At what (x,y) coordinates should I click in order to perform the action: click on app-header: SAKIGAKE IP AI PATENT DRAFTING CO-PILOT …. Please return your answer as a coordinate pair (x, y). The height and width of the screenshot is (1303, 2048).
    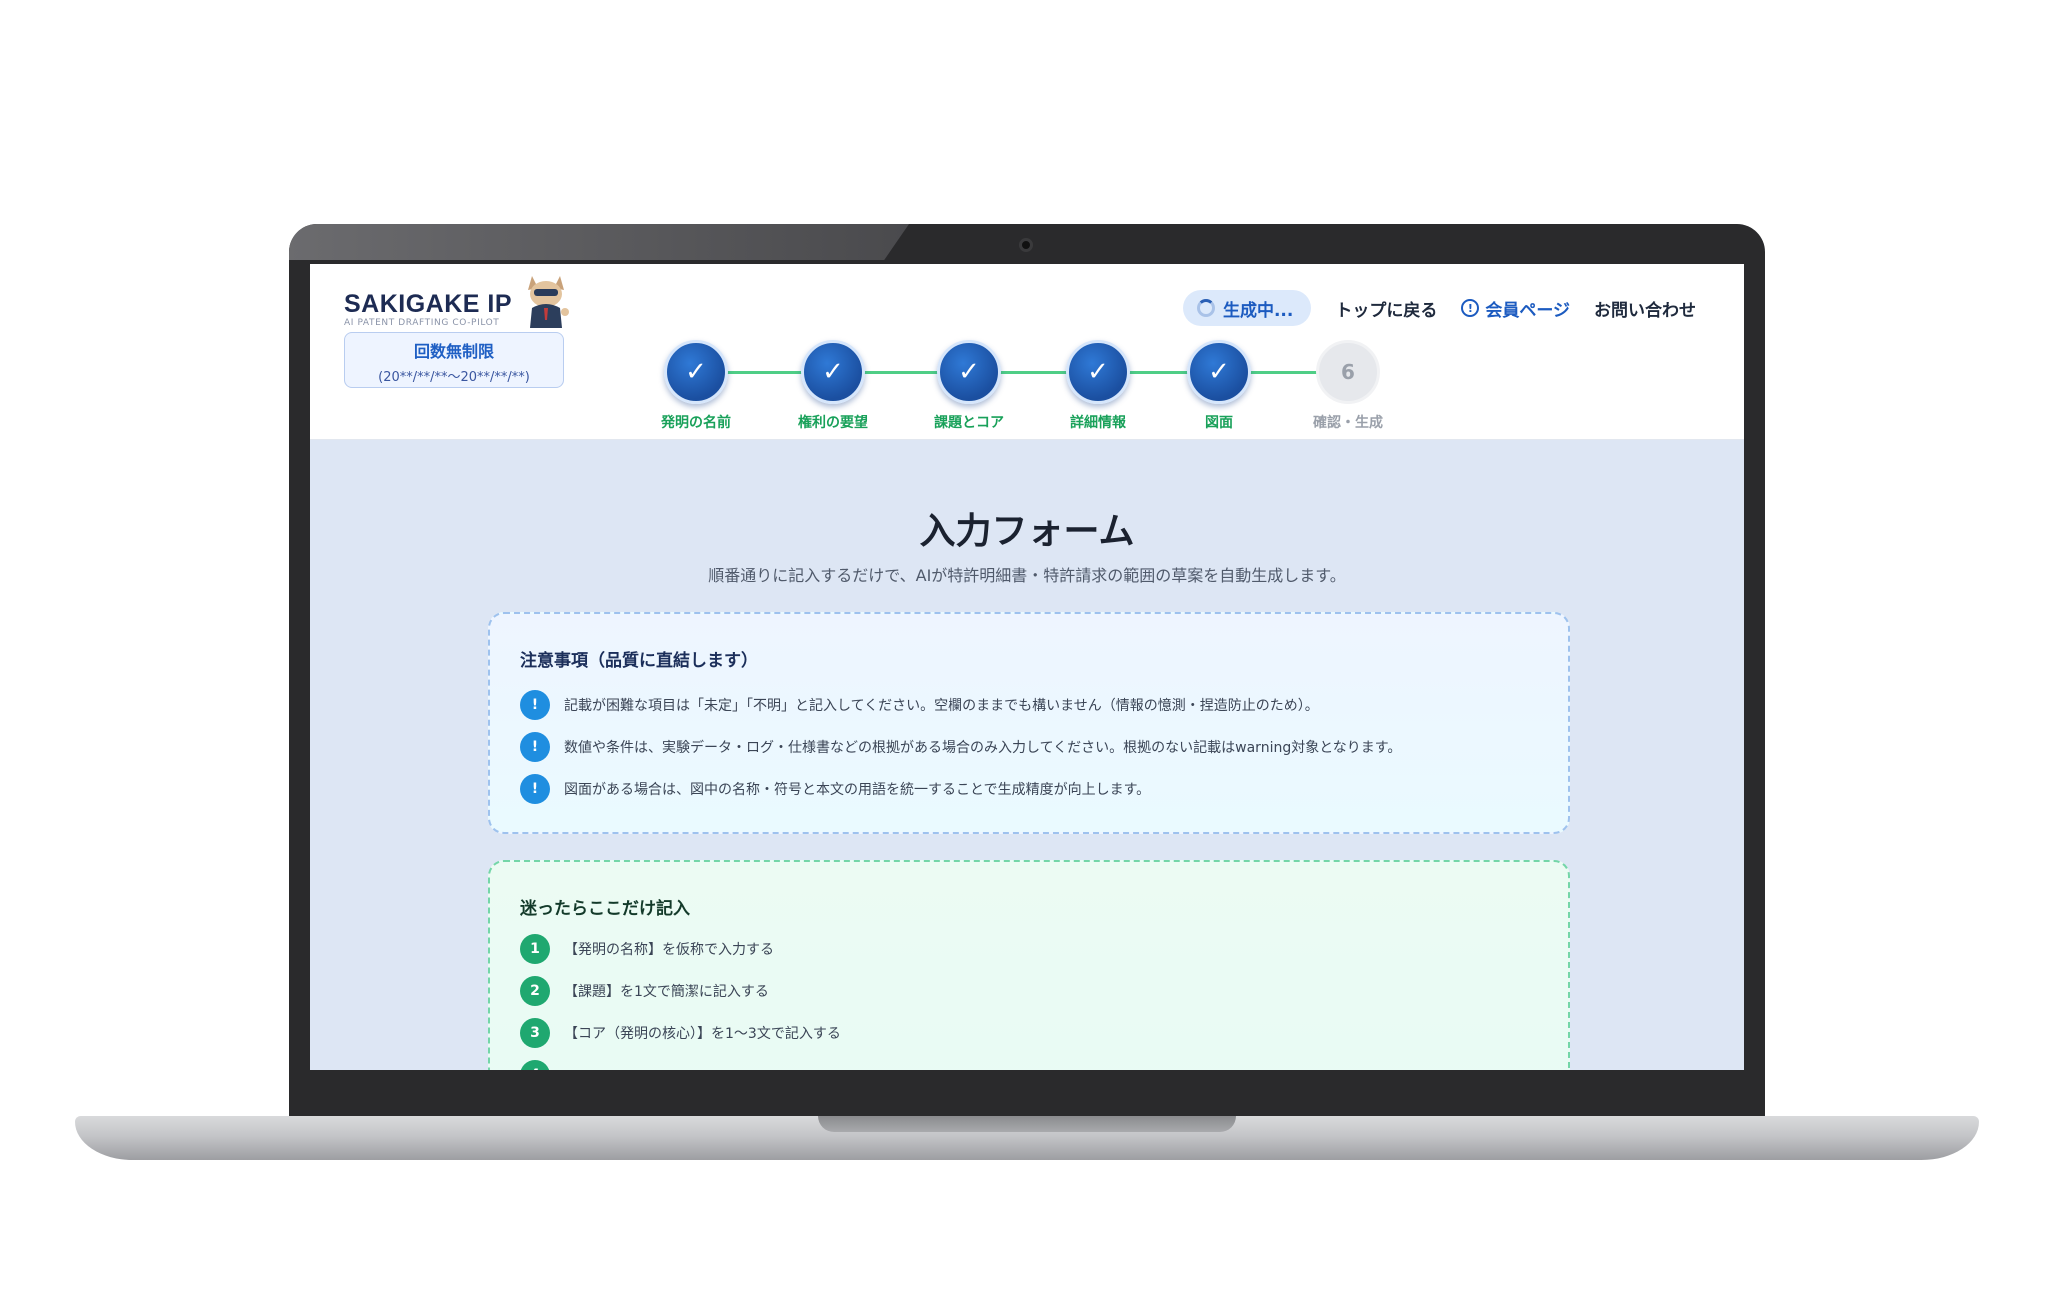
    Looking at the image, I should click on (1027, 352).